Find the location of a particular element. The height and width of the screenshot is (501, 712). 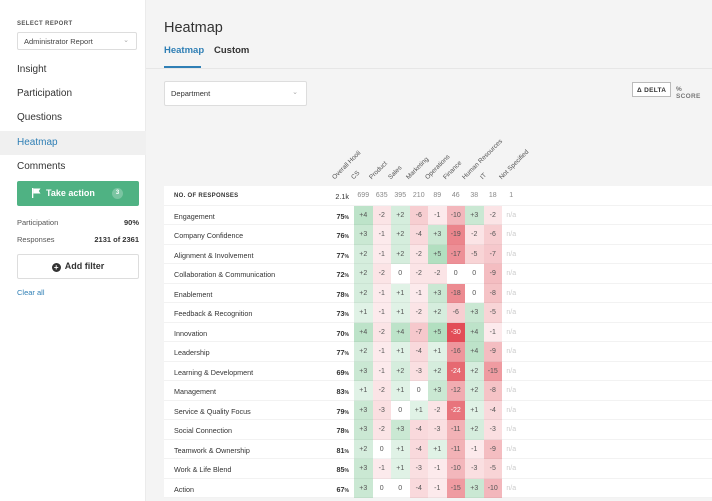

add-filter-button: + Add filter is located at coordinates (78, 266).